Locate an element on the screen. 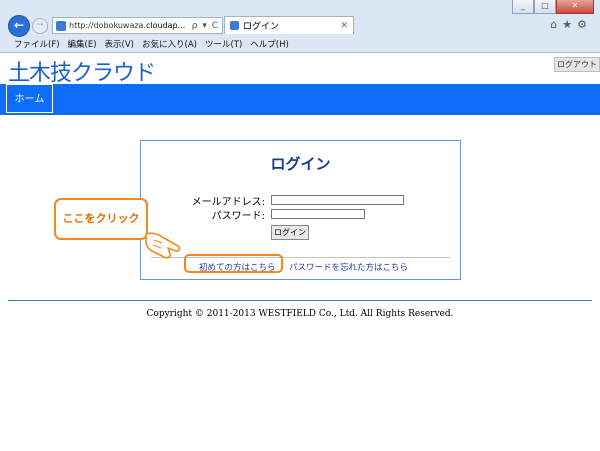 The width and height of the screenshot is (600, 451). site-logo: 土木技クラウド is located at coordinates (82, 71).